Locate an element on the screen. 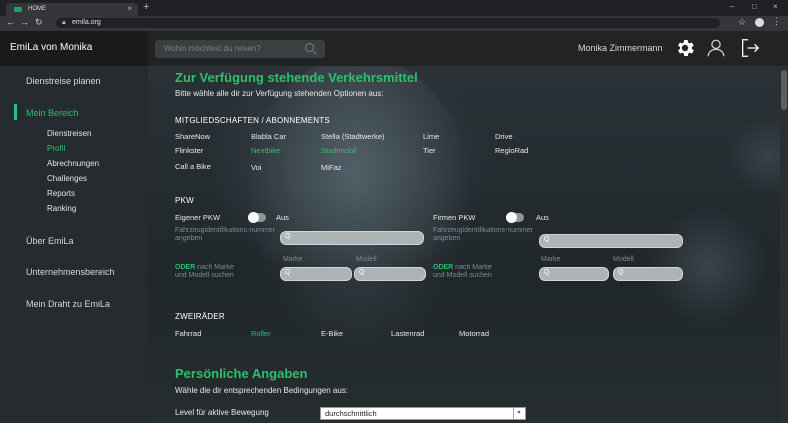  own-car-or-word: ODER is located at coordinates (185, 267).